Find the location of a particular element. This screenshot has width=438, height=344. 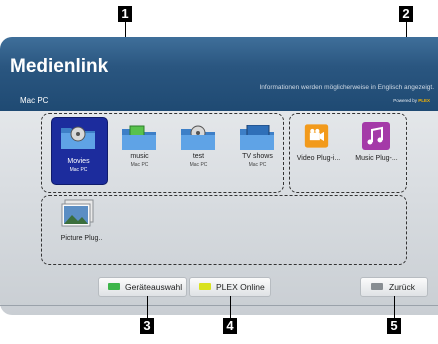

powered-by: Powered by PLEX is located at coordinates (411, 100).